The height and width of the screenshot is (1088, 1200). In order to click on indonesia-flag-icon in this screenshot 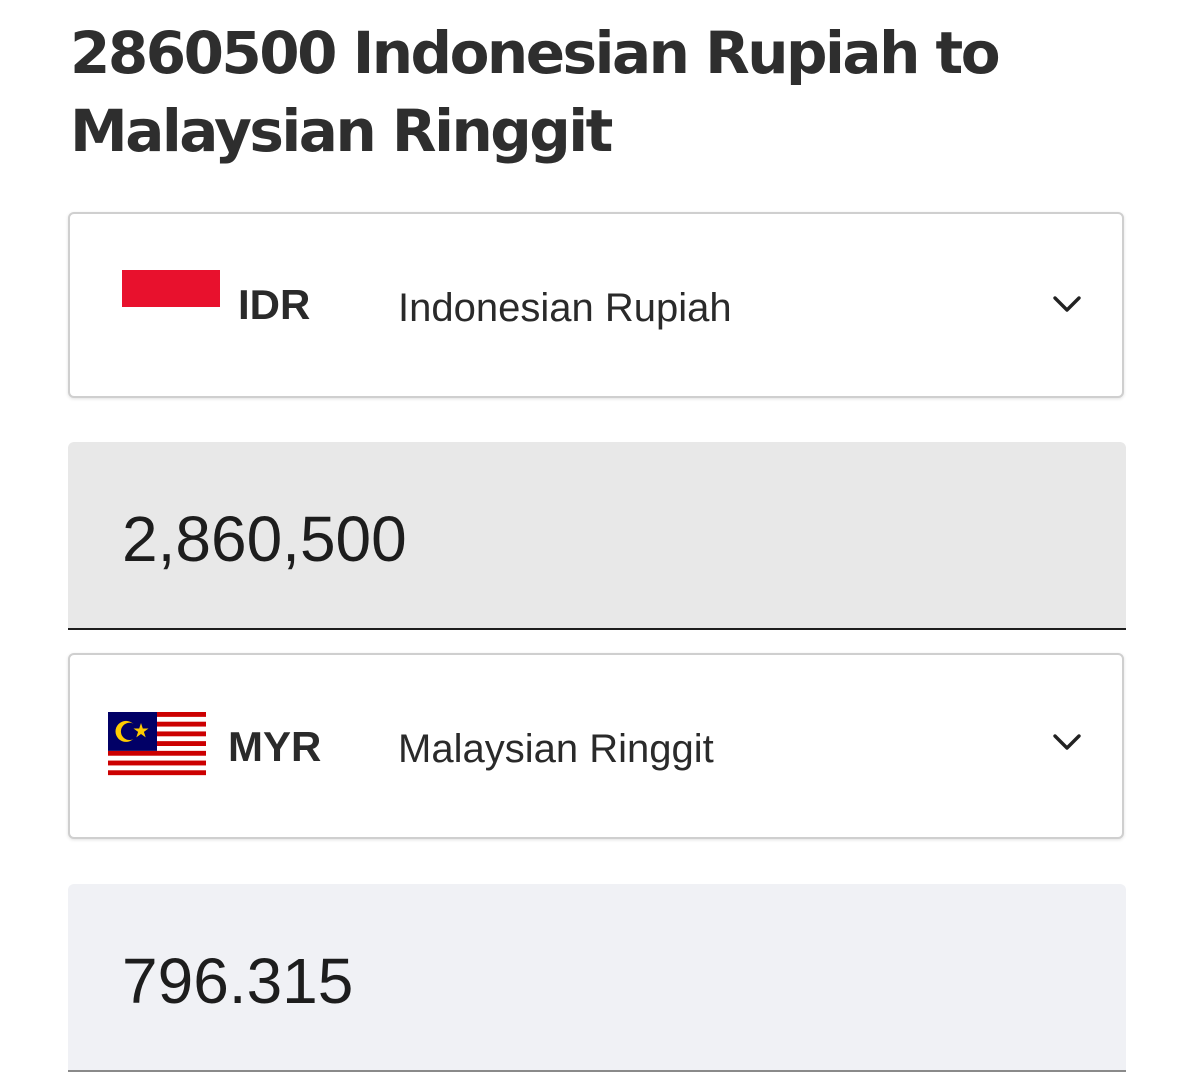, I will do `click(171, 303)`.